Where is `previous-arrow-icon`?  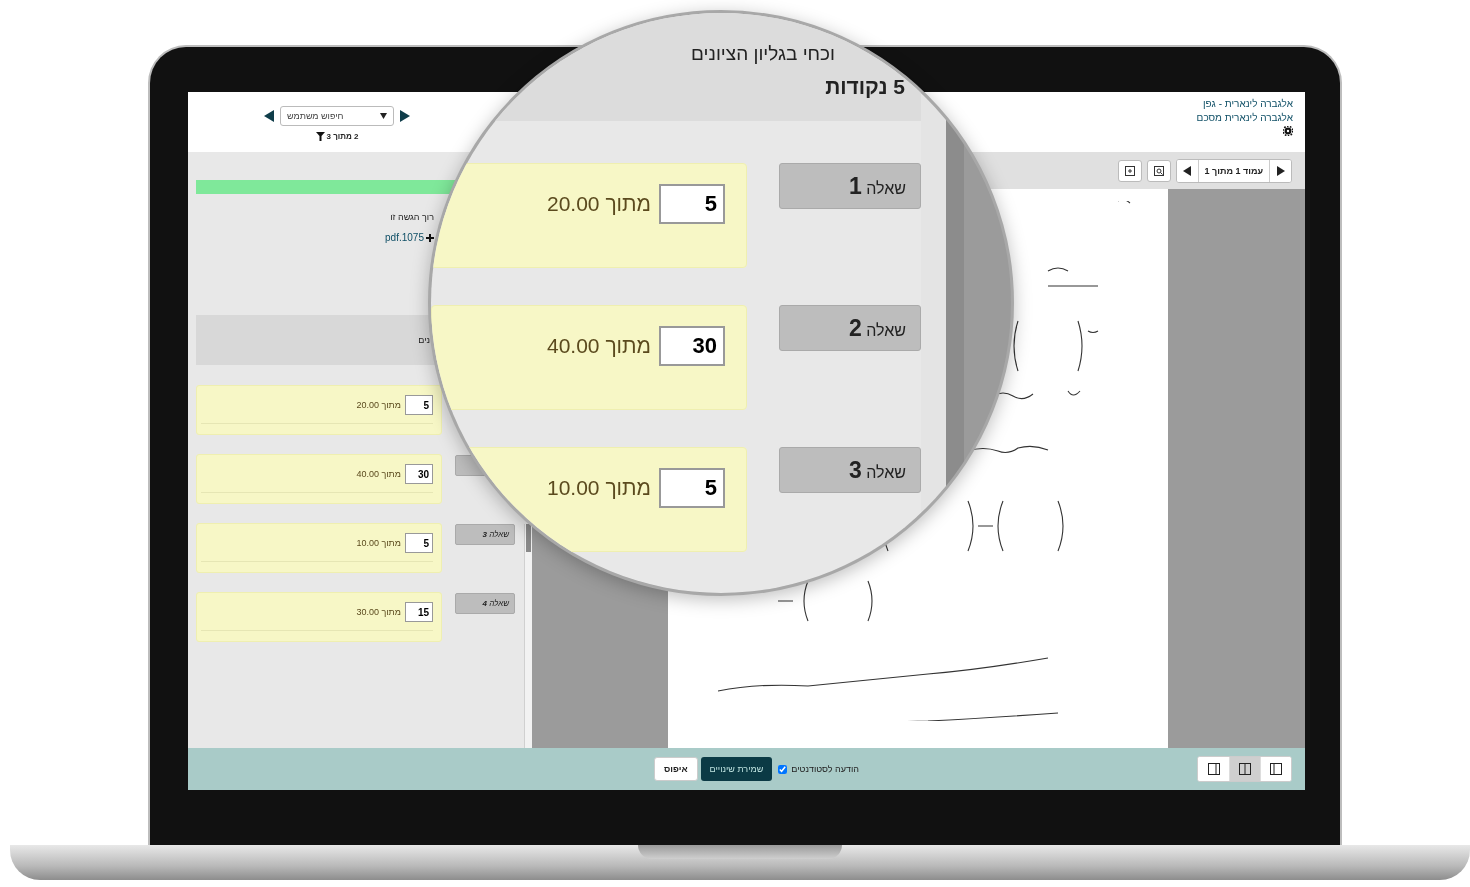 previous-arrow-icon is located at coordinates (269, 116).